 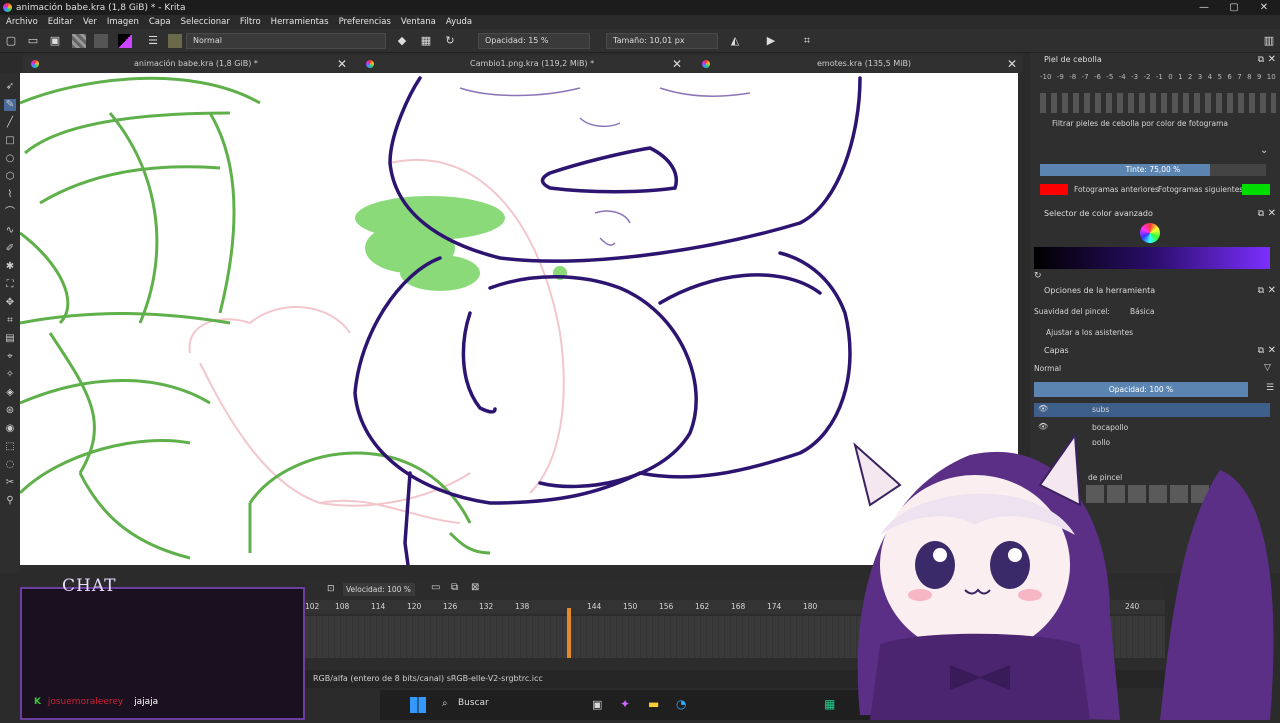 What do you see at coordinates (1229, 78) in the screenshot?
I see `onion-frame-number: 6` at bounding box center [1229, 78].